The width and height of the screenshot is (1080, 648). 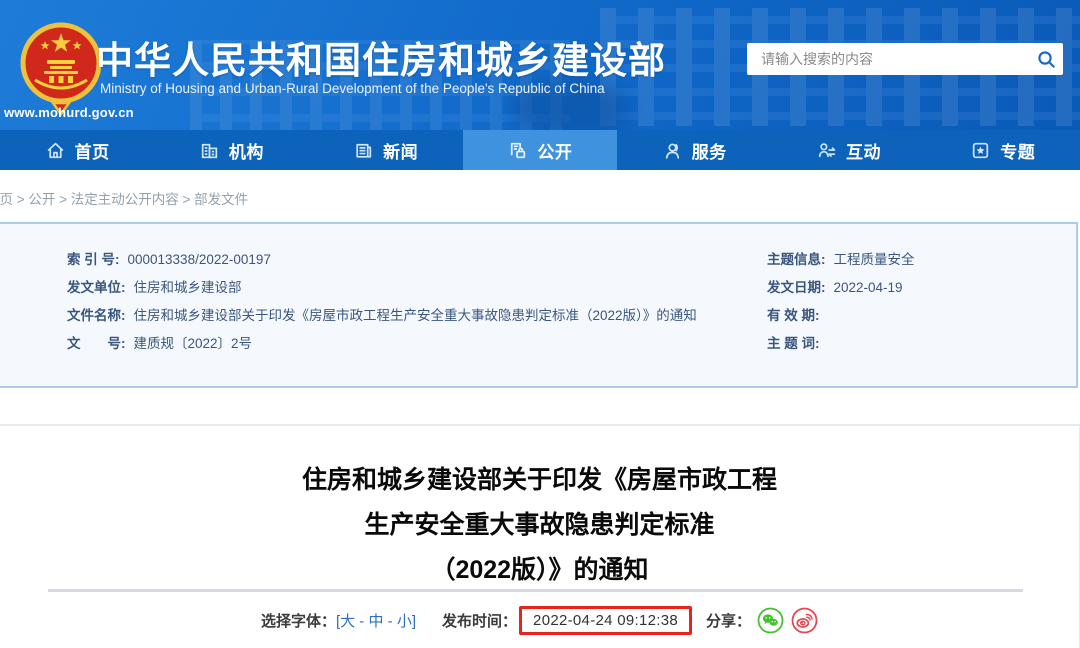 I want to click on meta-value: 住房和城乡建设部, so click(x=187, y=287).